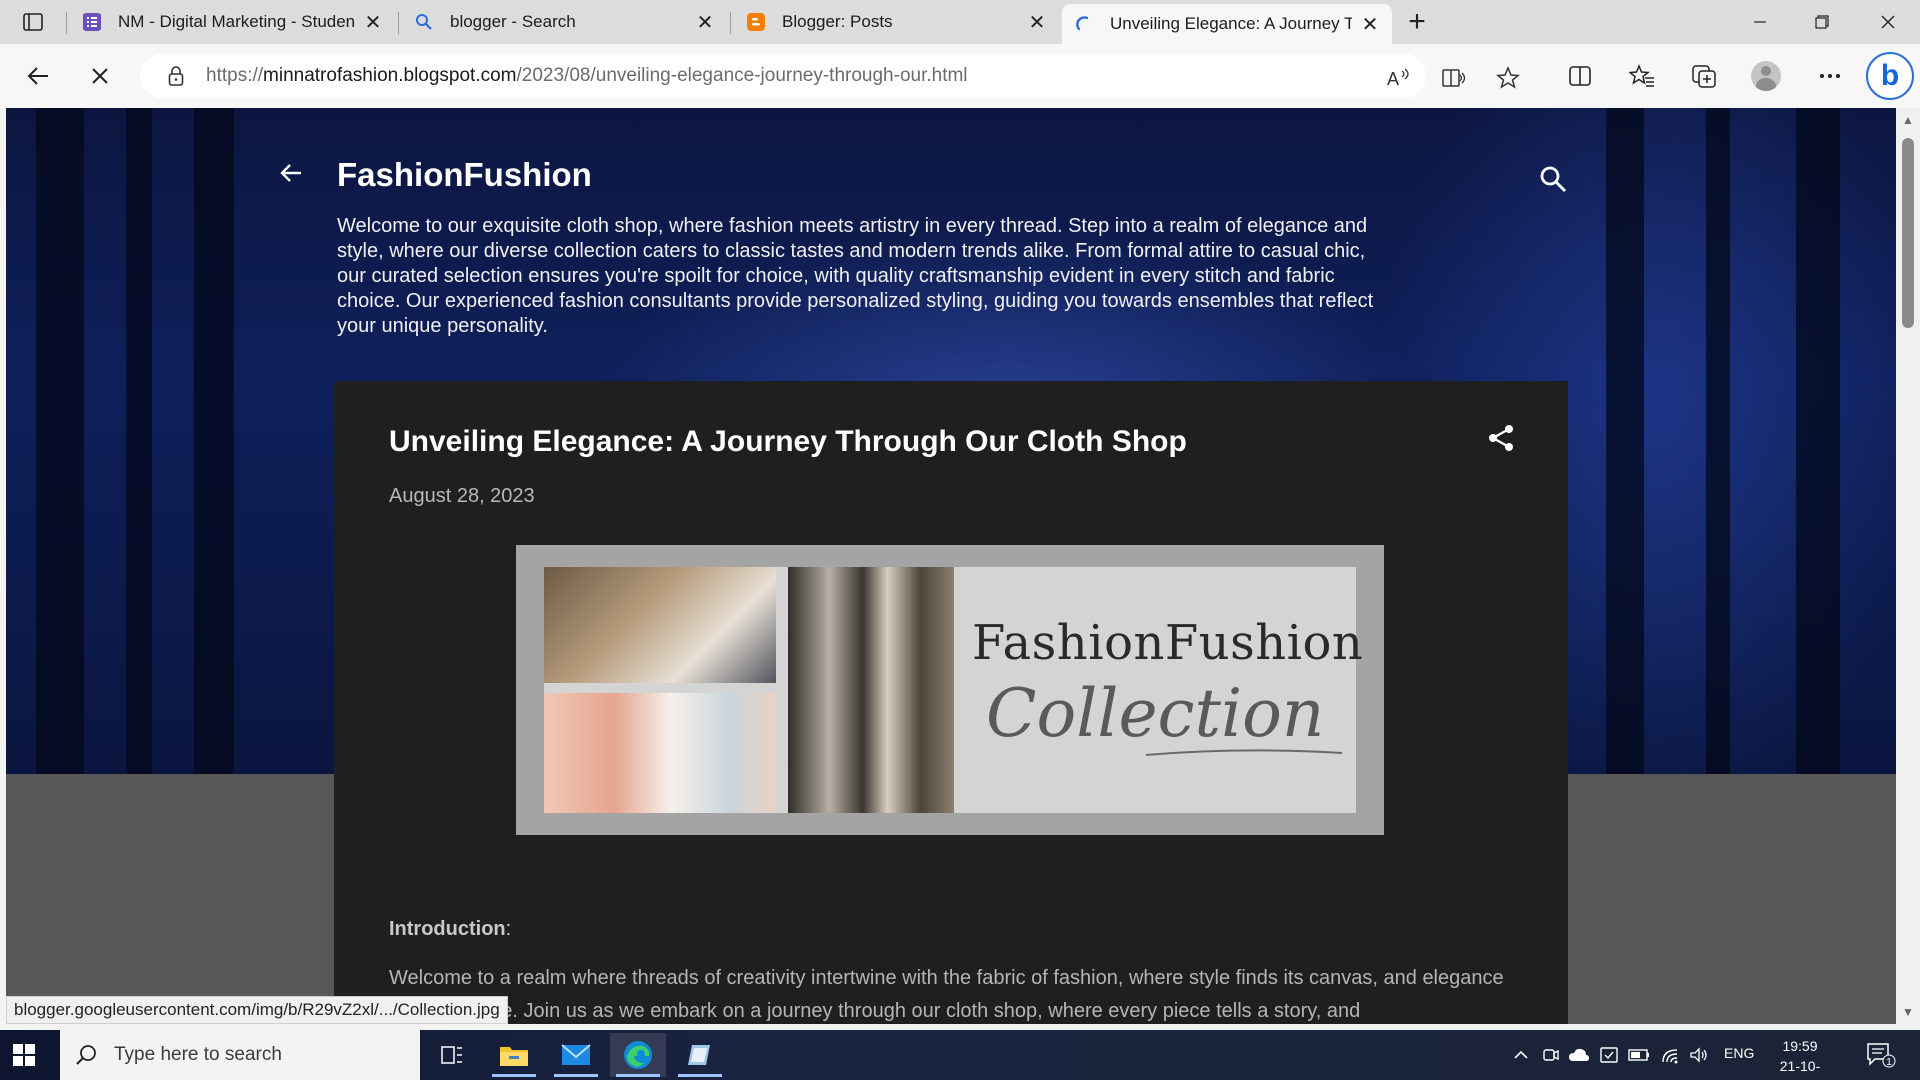 The height and width of the screenshot is (1080, 1920). I want to click on favorite-star-icon, so click(1508, 78).